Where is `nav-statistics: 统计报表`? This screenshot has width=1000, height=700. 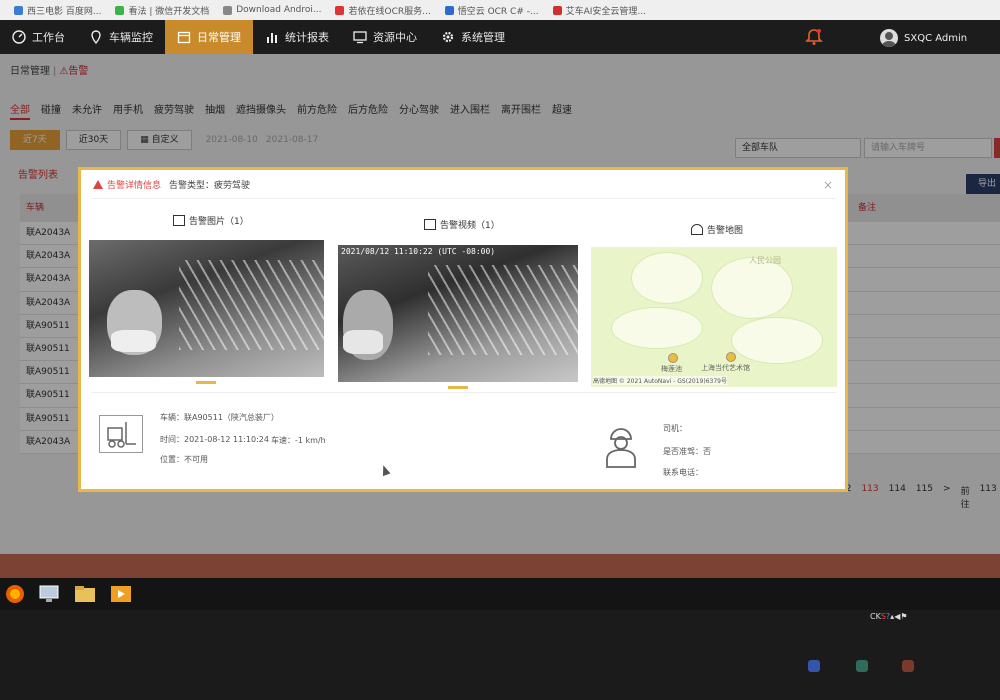
nav-statistics: 统计报表 is located at coordinates (297, 37).